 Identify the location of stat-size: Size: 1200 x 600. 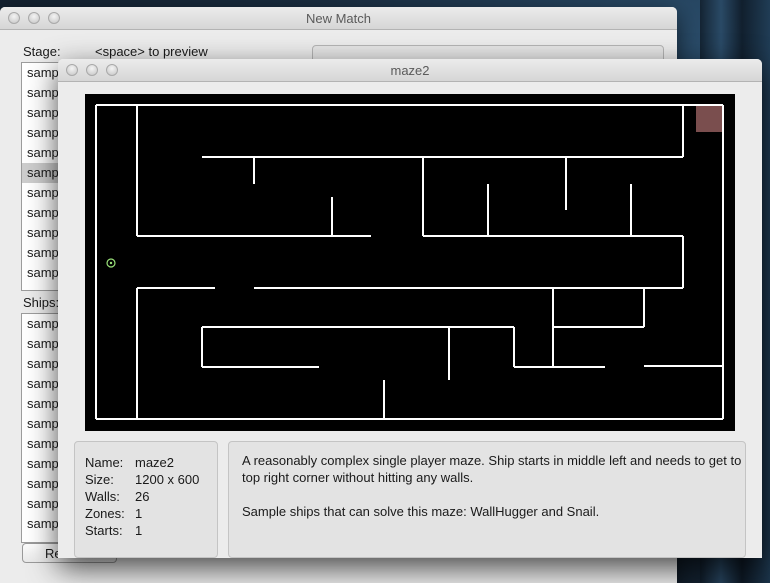
(151, 479).